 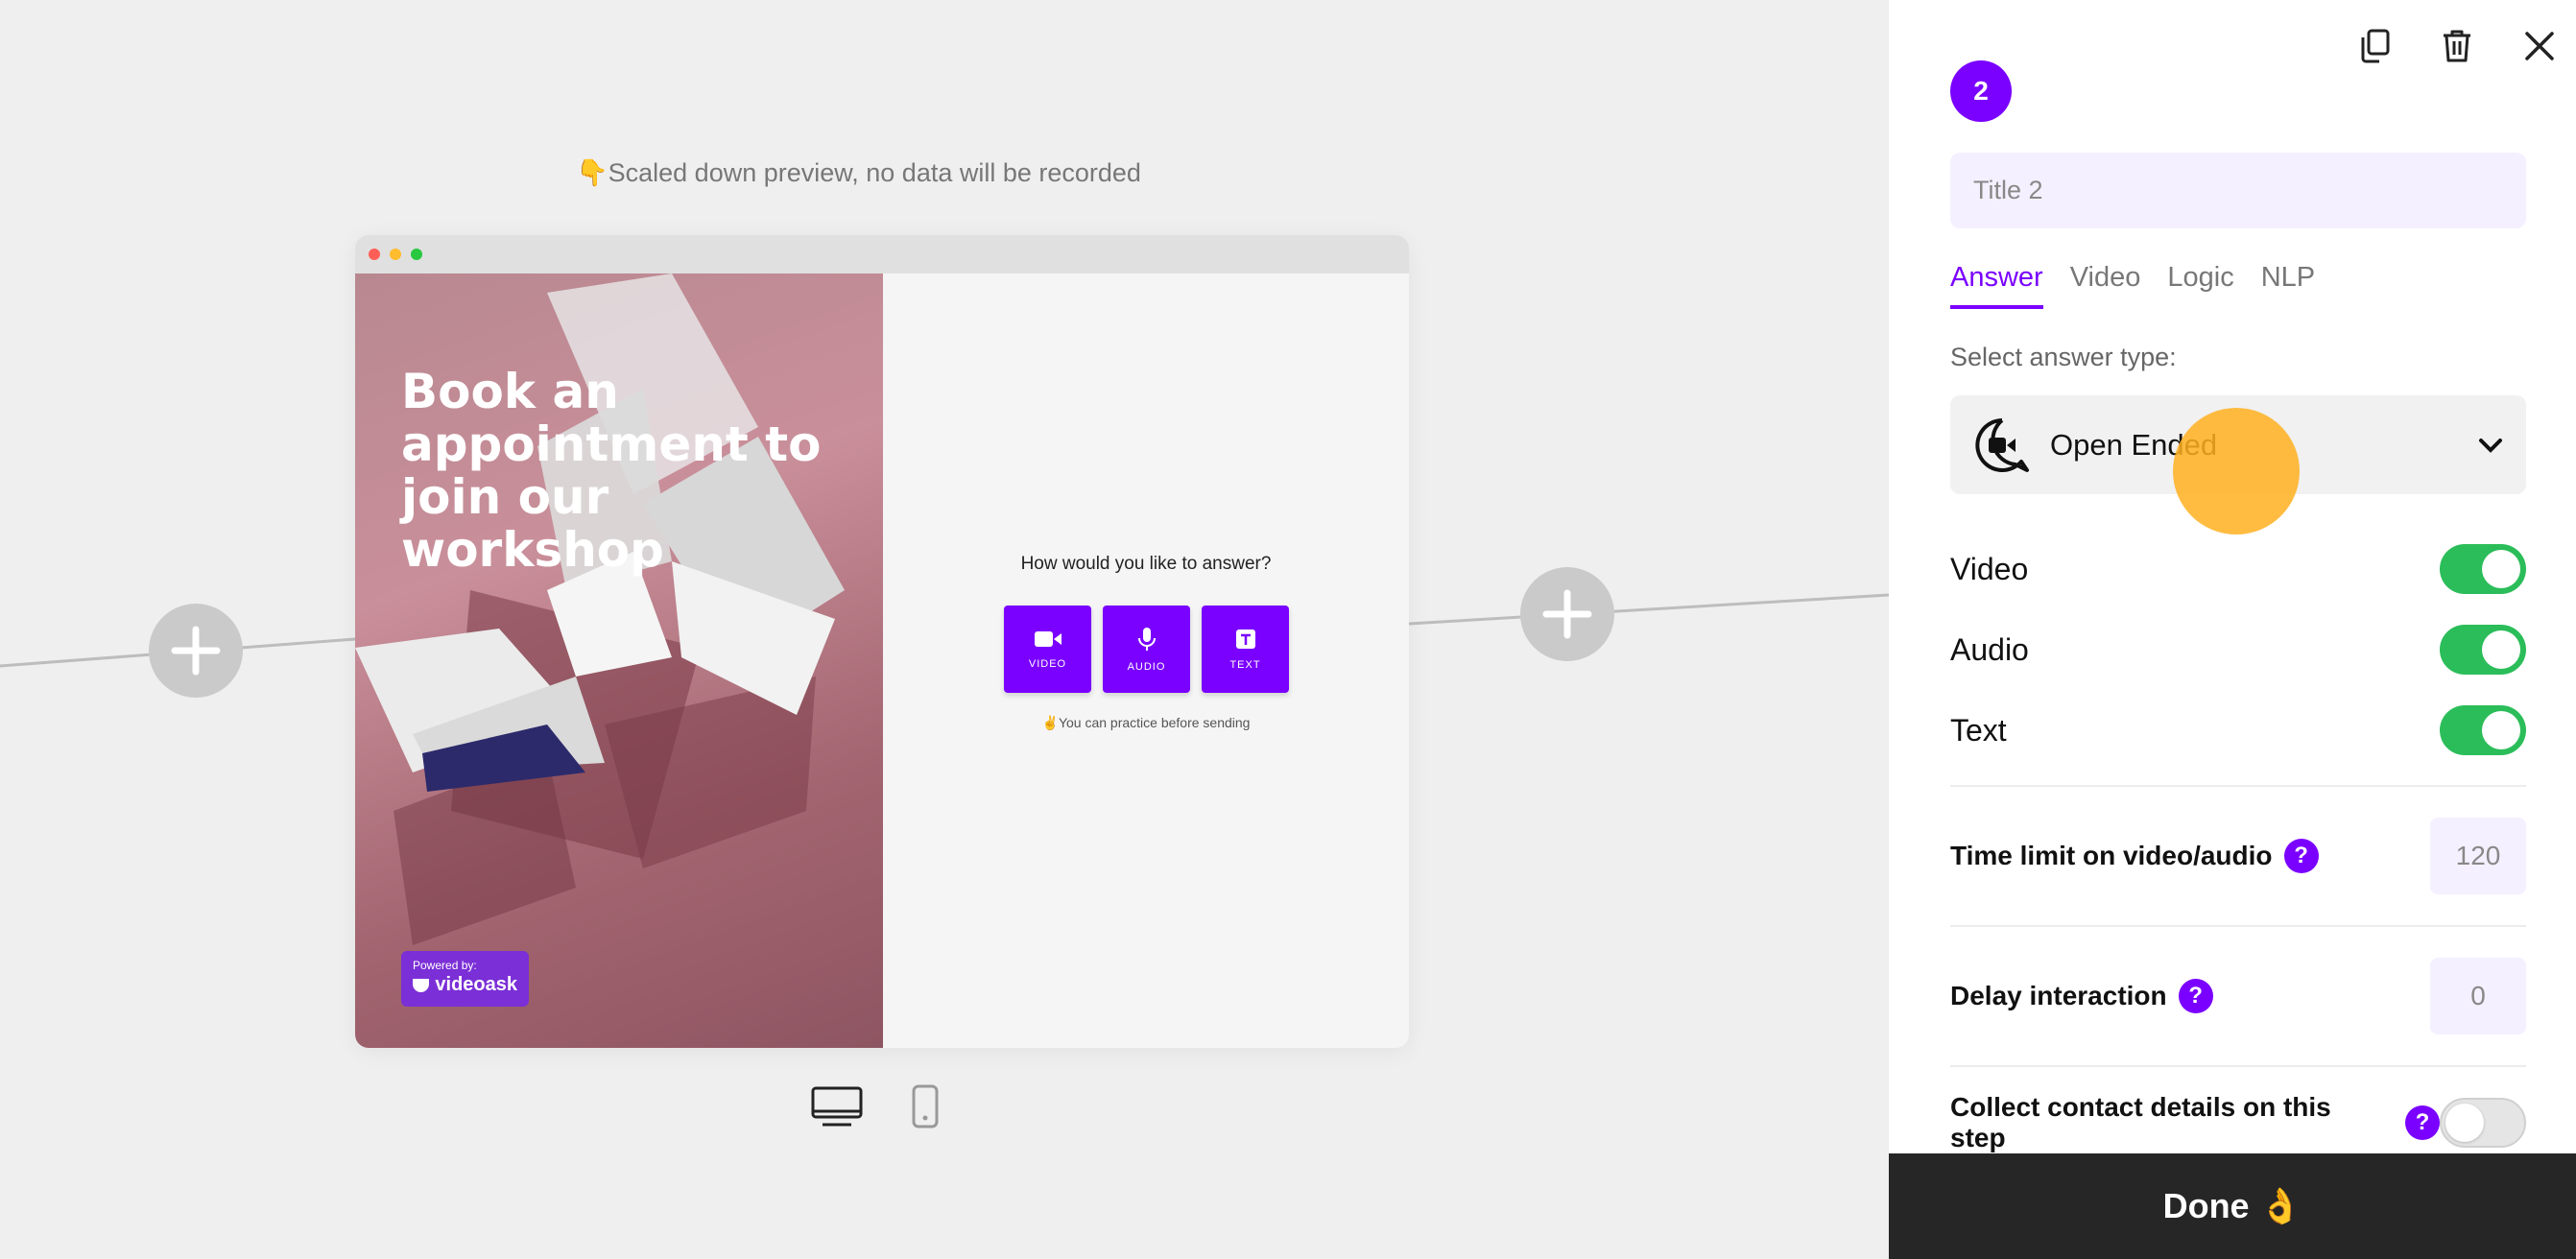 What do you see at coordinates (1996, 285) in the screenshot?
I see `tab-answer: Answer` at bounding box center [1996, 285].